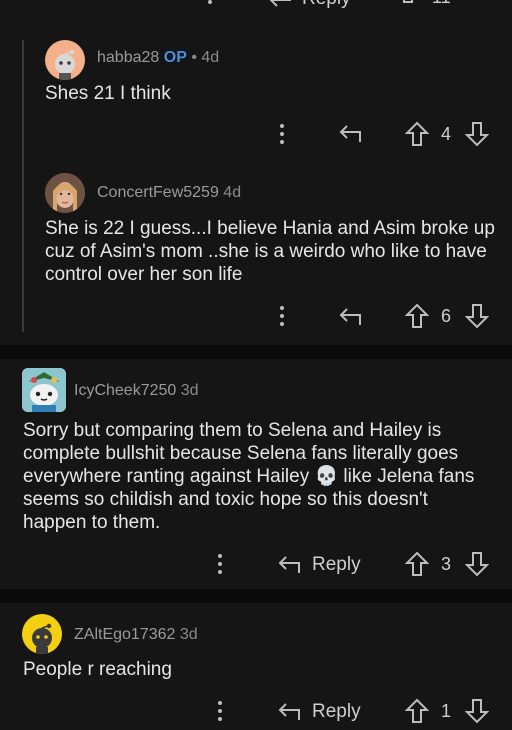 Image resolution: width=512 pixels, height=730 pixels. Describe the element at coordinates (97, 669) in the screenshot. I see `comment-body: People r reaching` at that location.